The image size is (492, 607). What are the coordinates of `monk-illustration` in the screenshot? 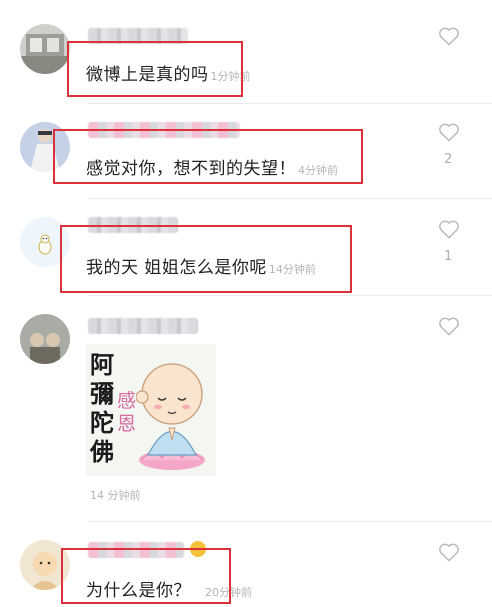 It's located at (170, 416).